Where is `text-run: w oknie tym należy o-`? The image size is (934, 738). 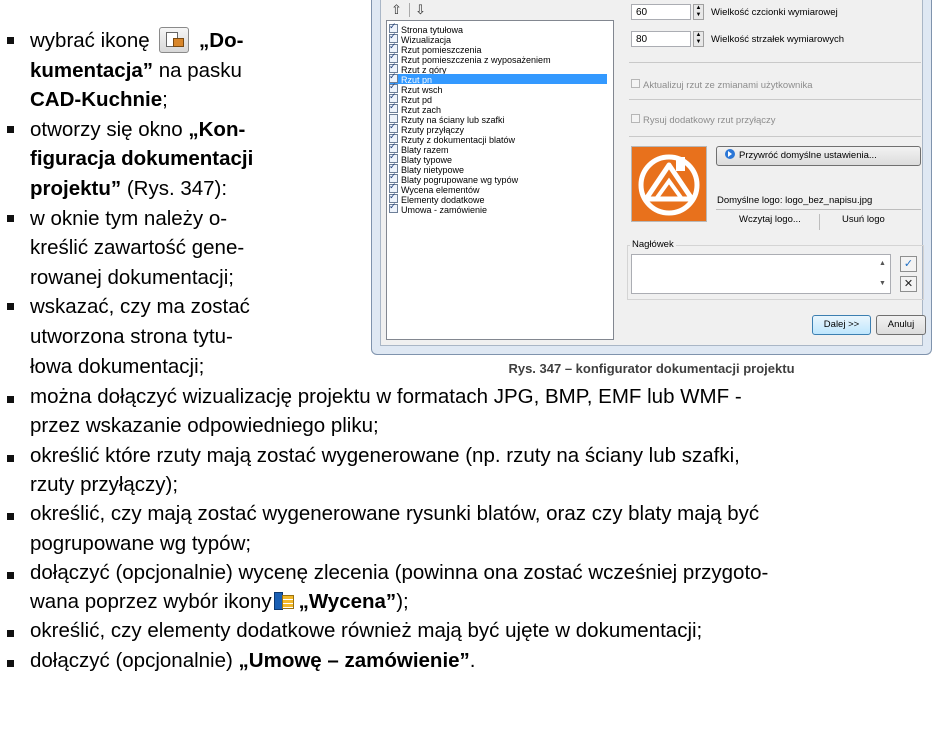
text-run: w oknie tym należy o- is located at coordinates (129, 218).